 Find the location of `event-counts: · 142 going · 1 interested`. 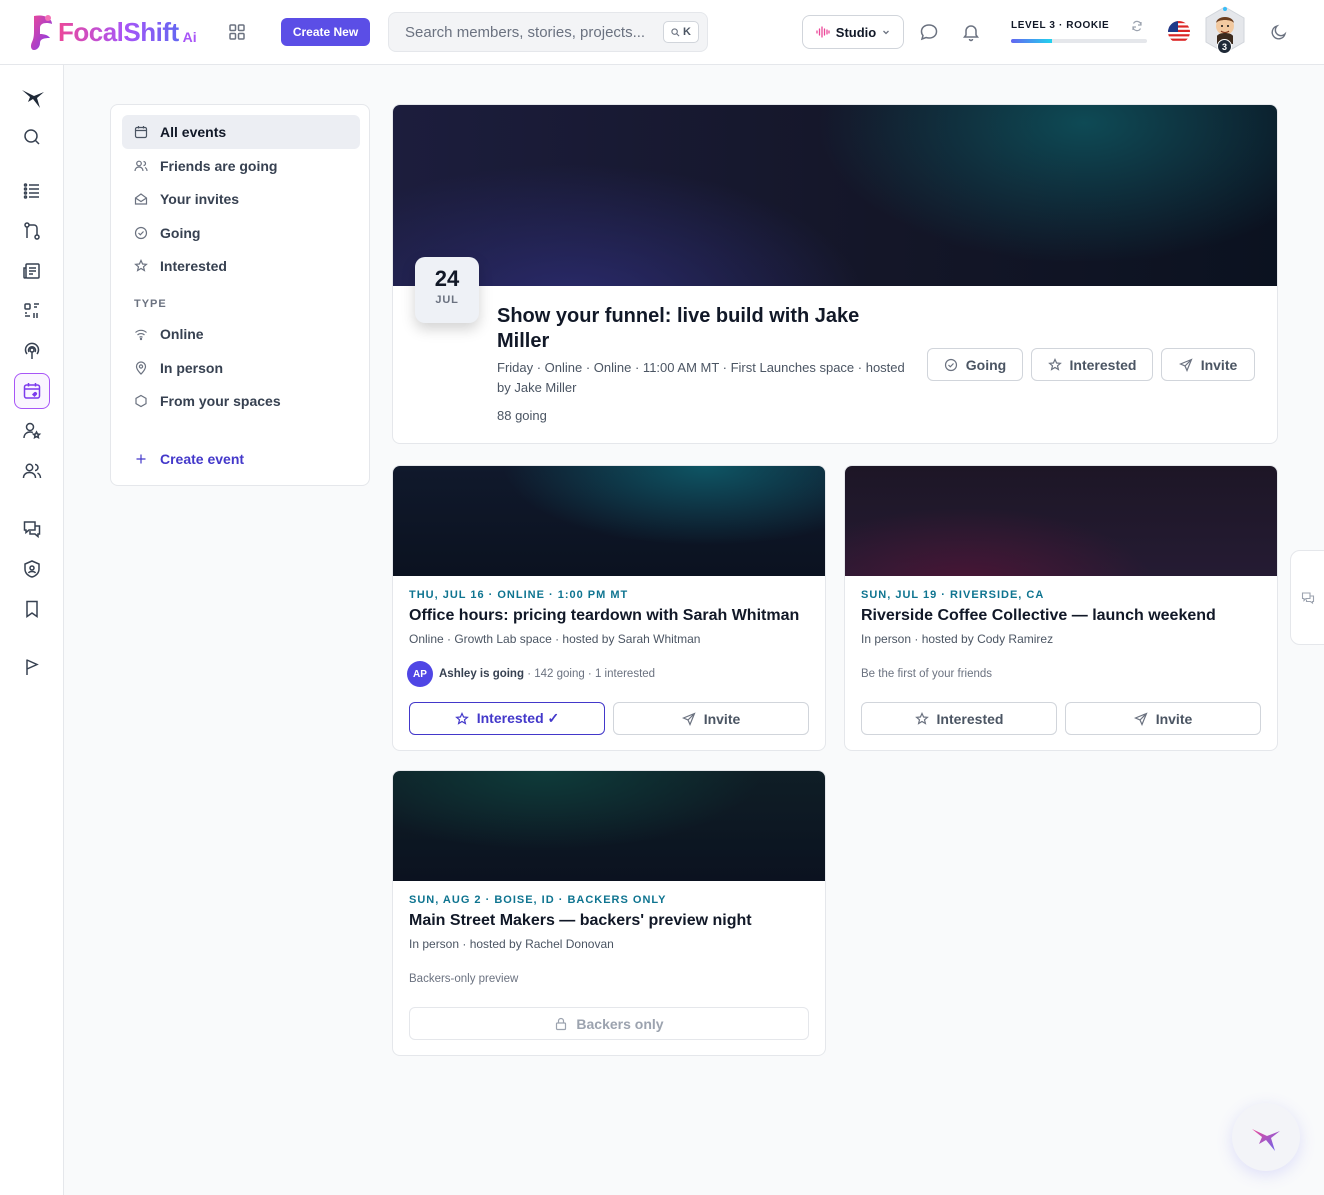

event-counts: · 142 going · 1 interested is located at coordinates (590, 674).